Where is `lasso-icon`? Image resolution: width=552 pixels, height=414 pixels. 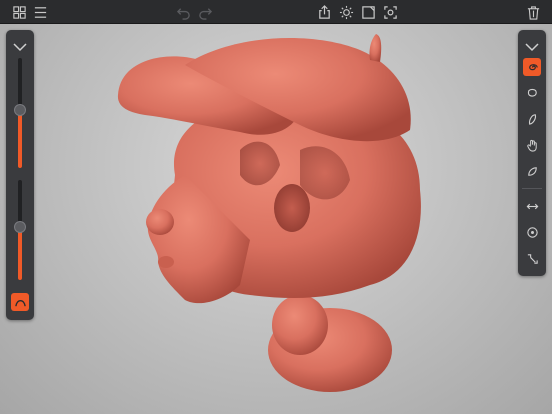 lasso-icon is located at coordinates (532, 92).